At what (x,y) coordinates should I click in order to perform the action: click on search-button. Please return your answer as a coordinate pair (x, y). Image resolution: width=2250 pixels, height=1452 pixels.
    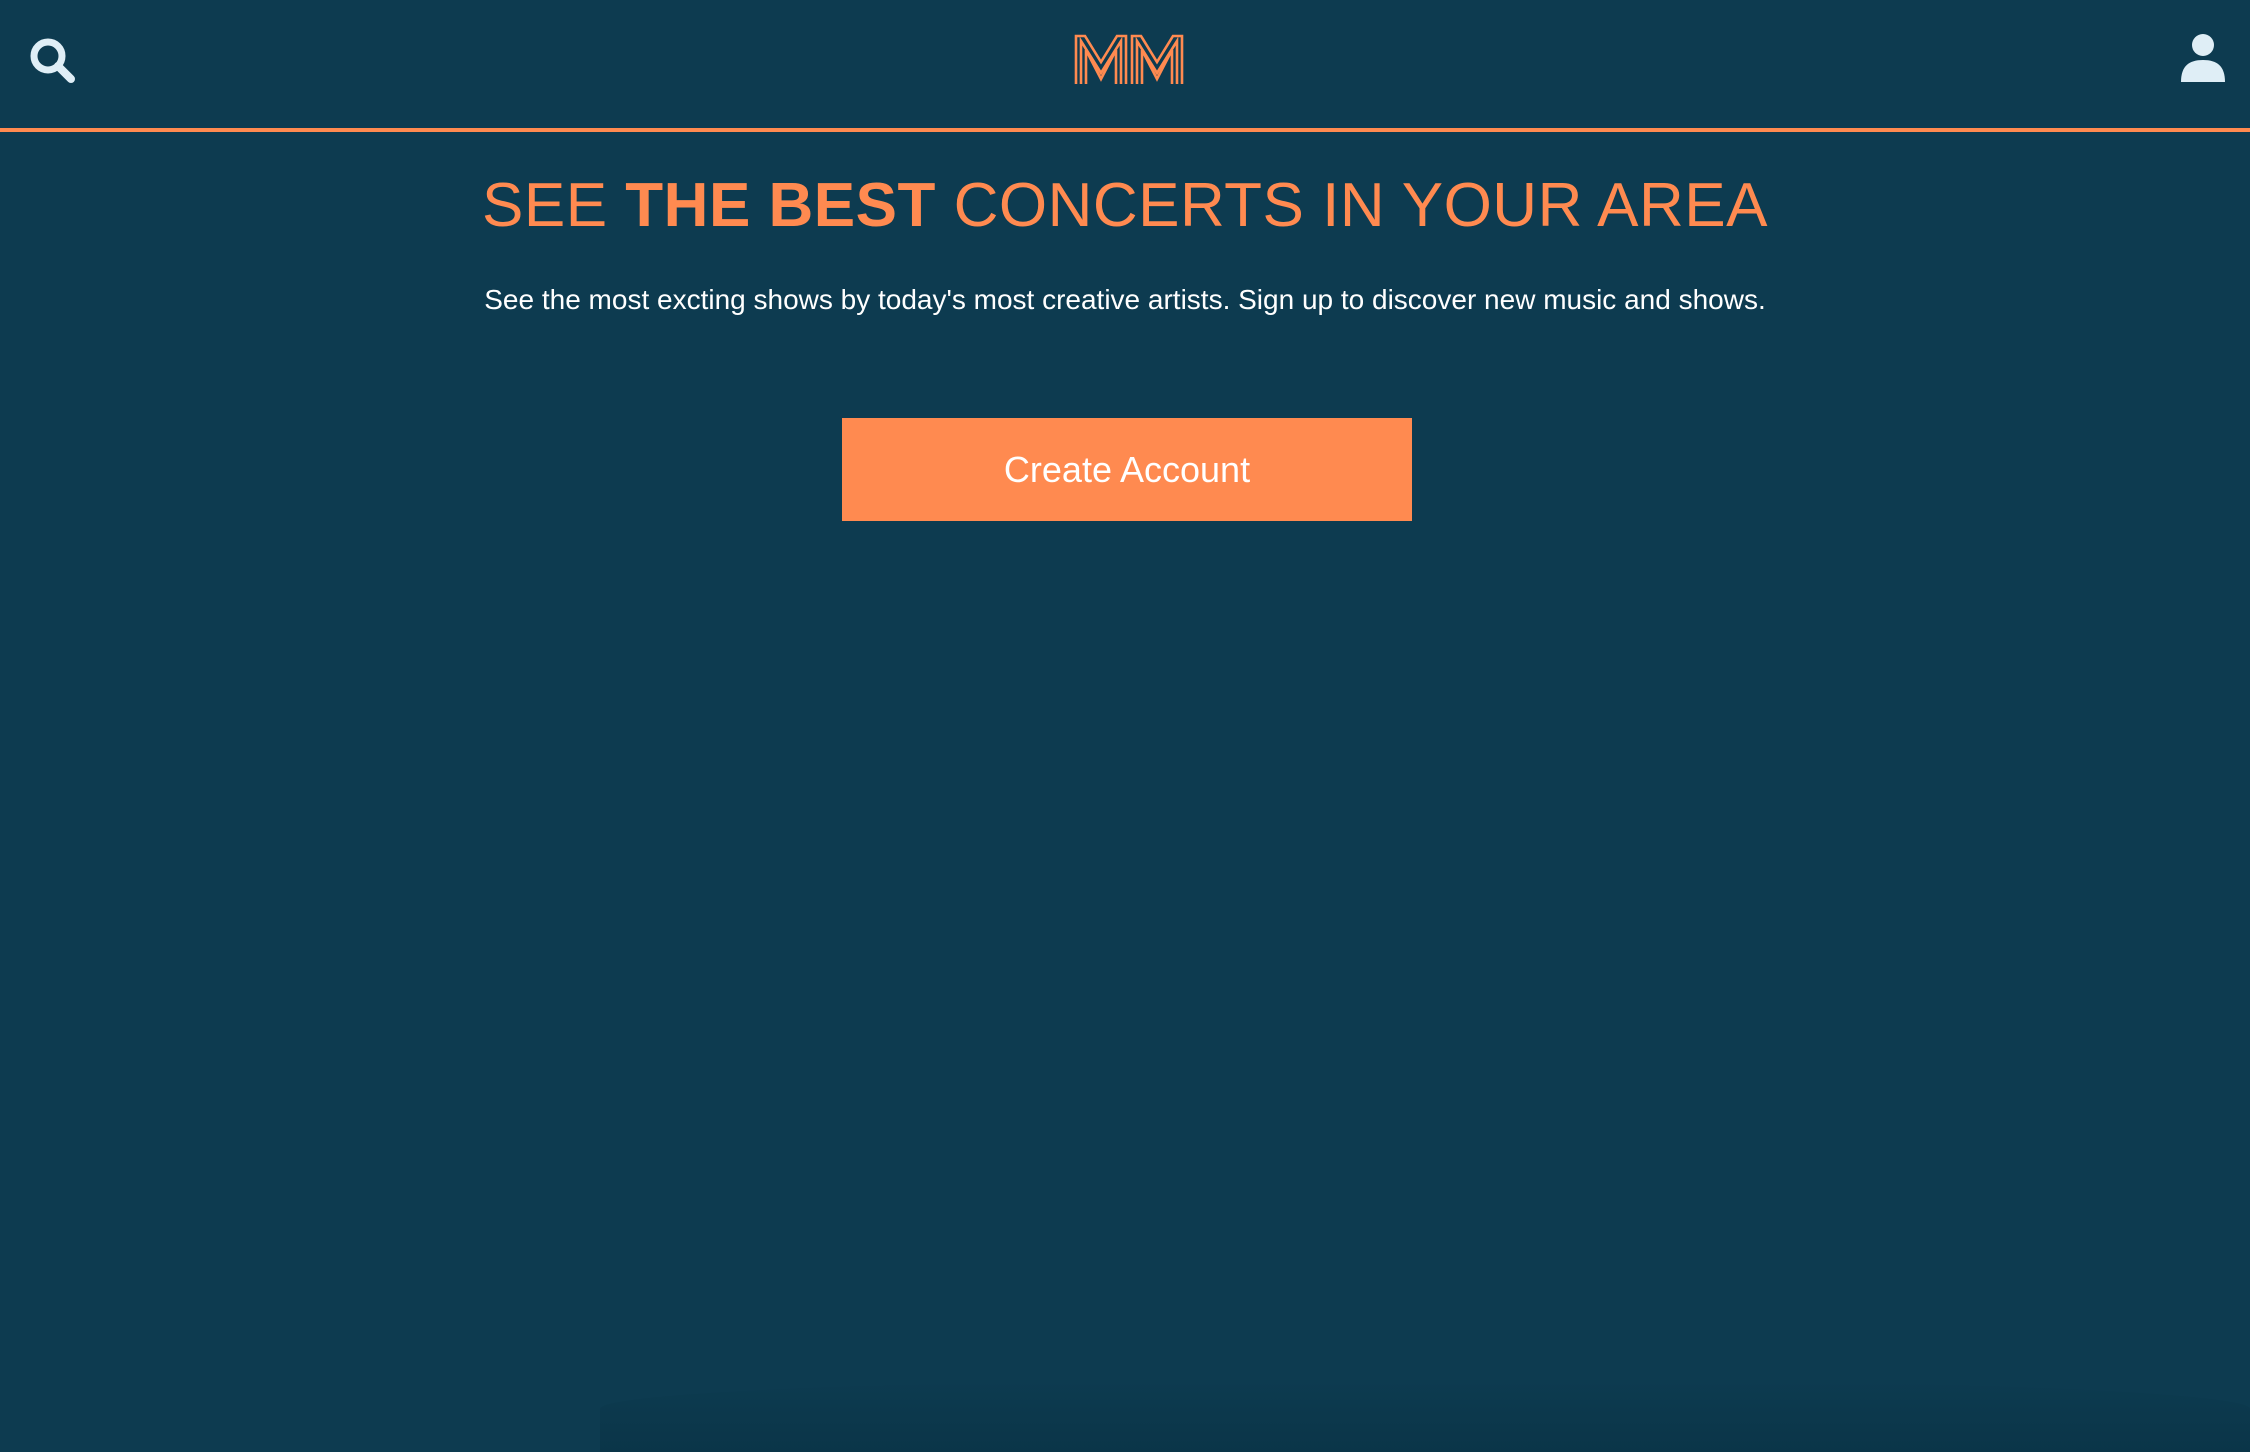
    Looking at the image, I should click on (54, 62).